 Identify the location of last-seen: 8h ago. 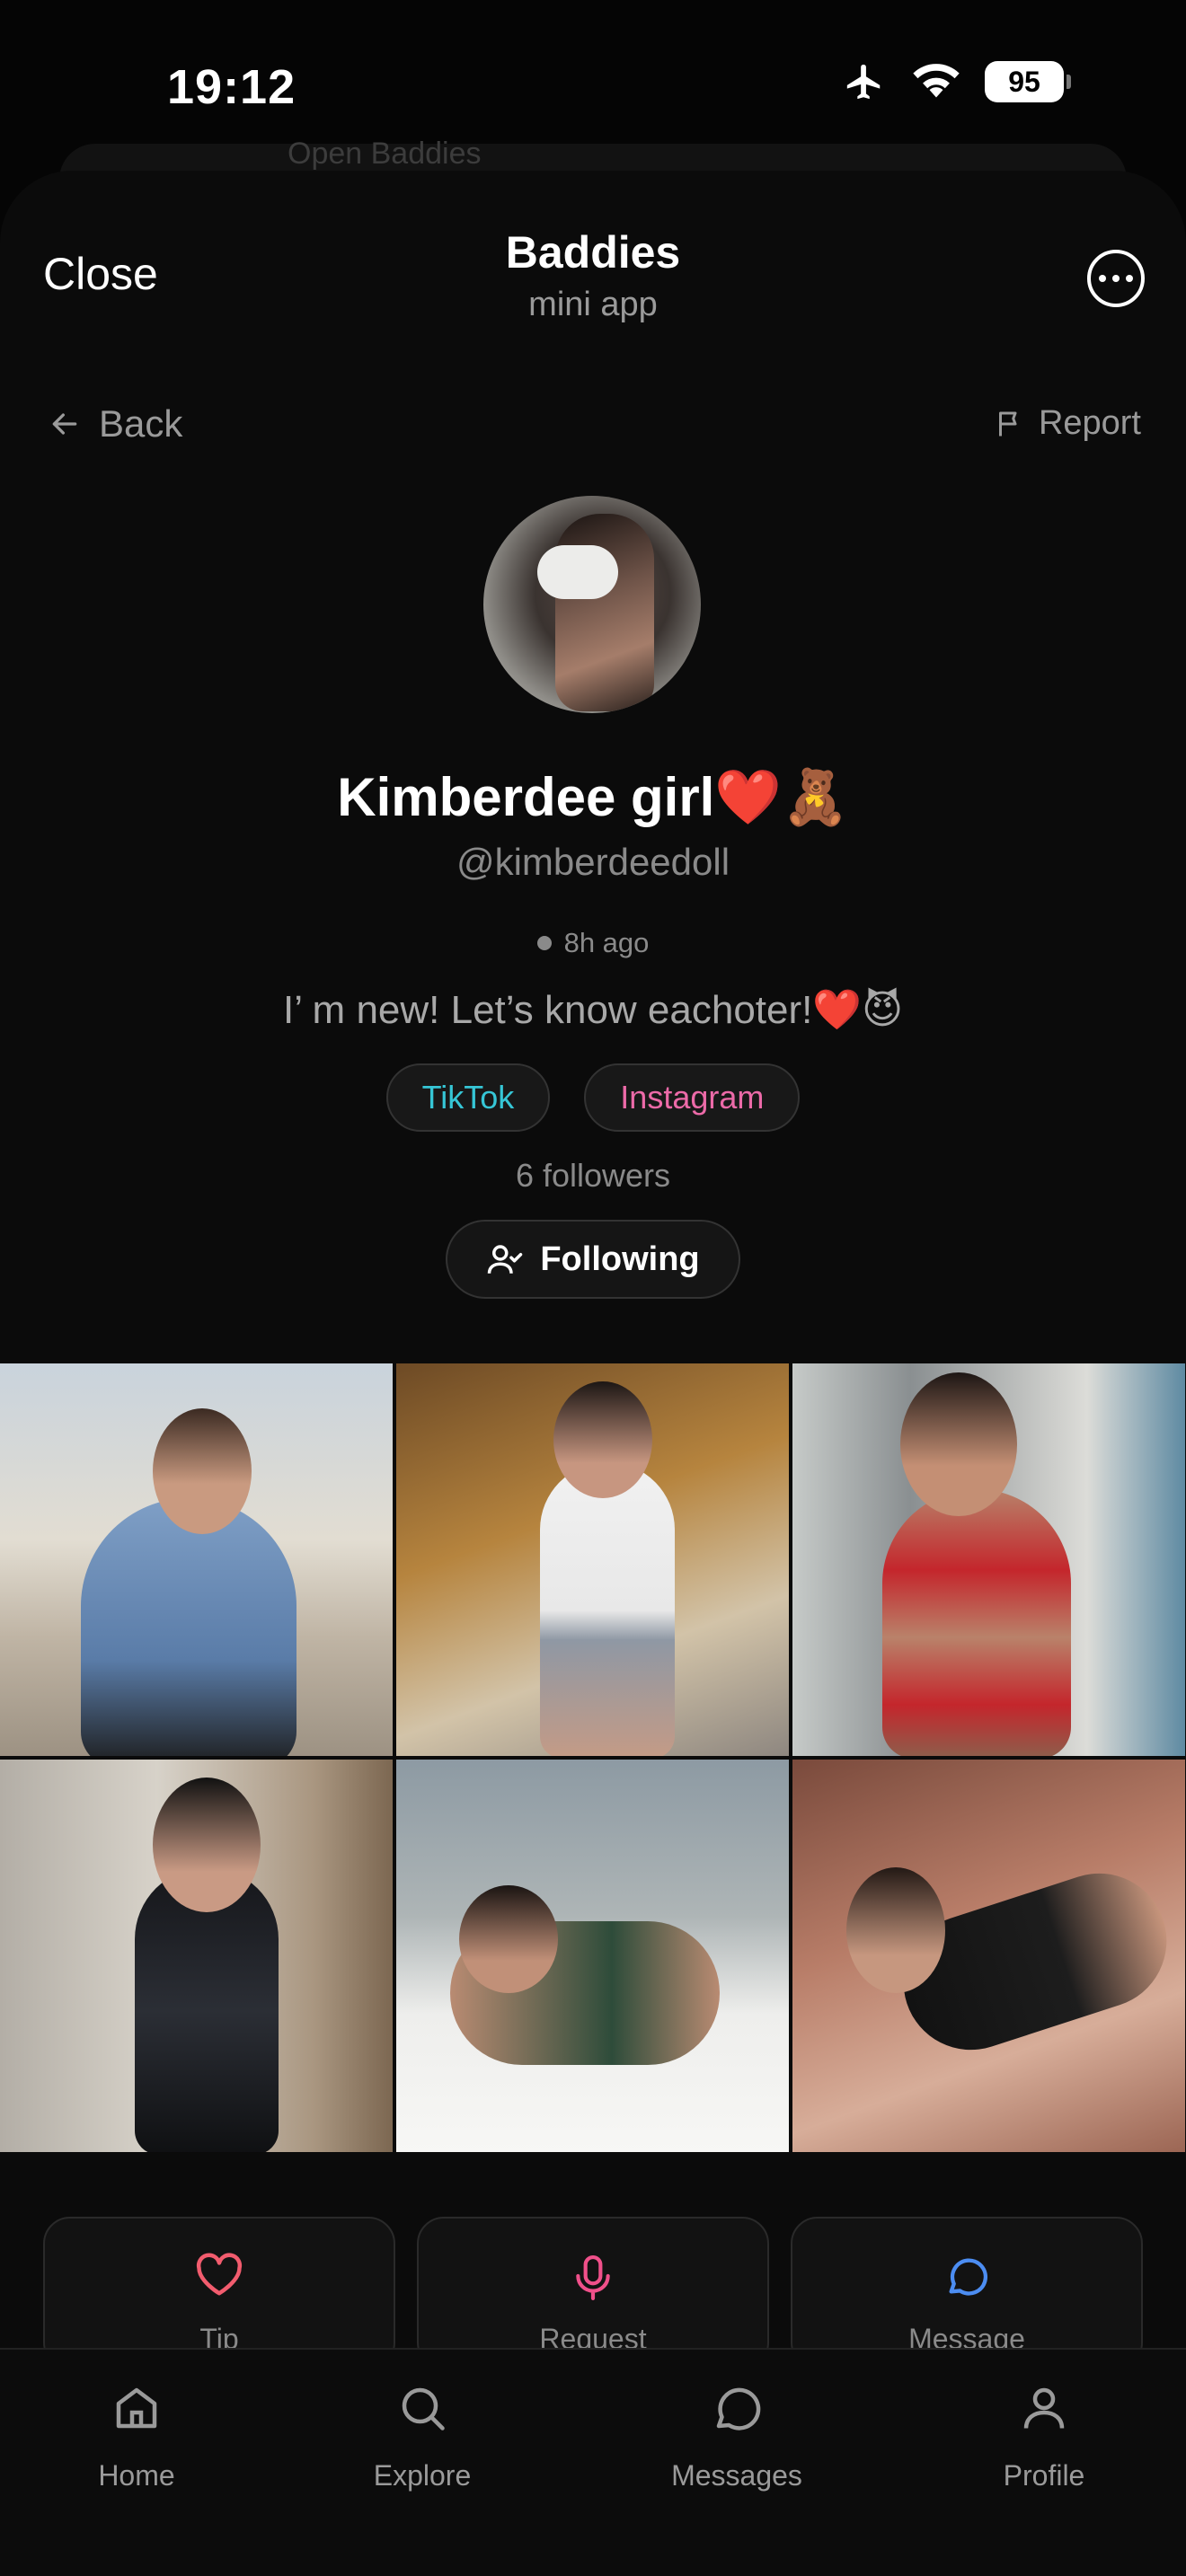
(593, 943).